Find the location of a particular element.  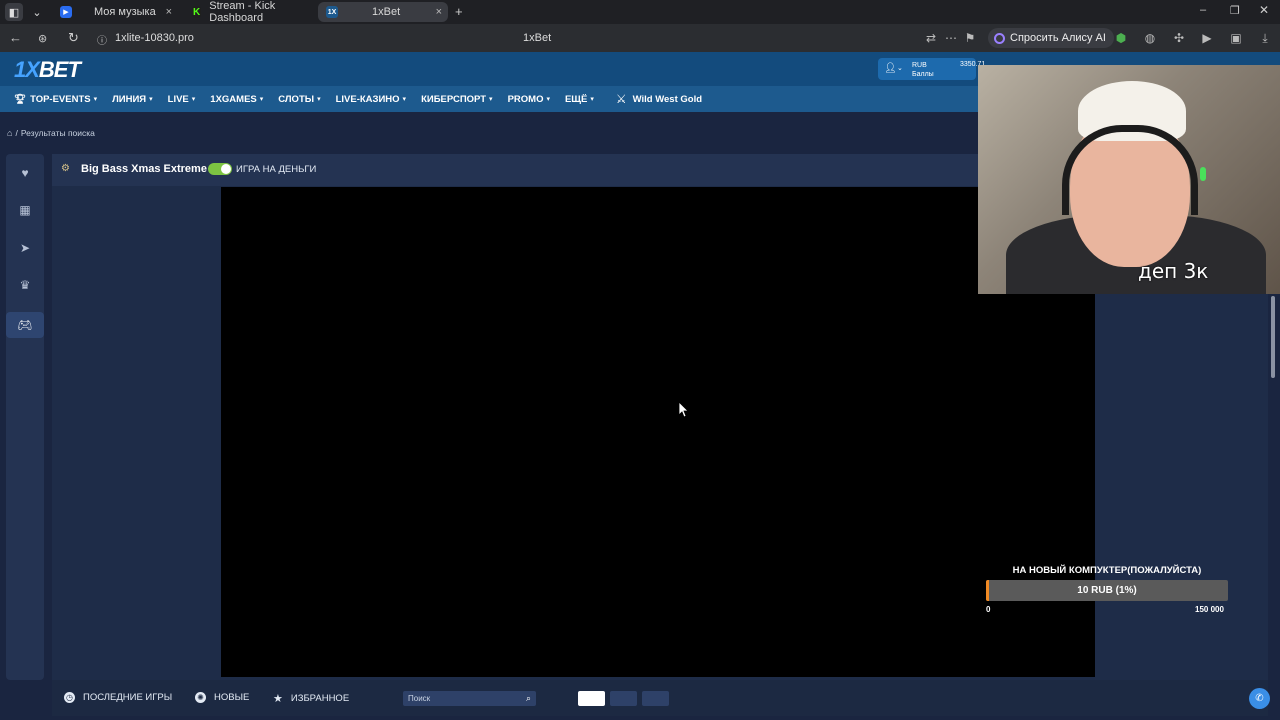

nav-wild-west-gold: ⚔︎ Wild West Gold is located at coordinates (659, 99).